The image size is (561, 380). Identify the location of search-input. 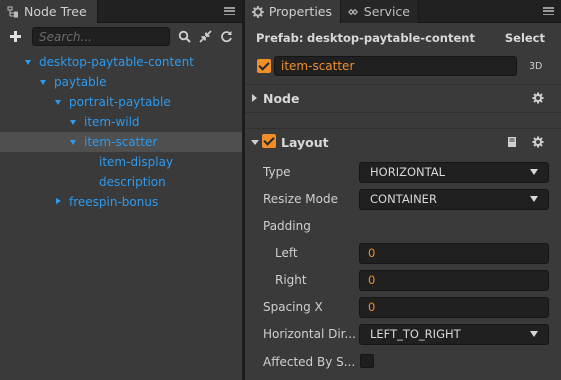
(101, 36).